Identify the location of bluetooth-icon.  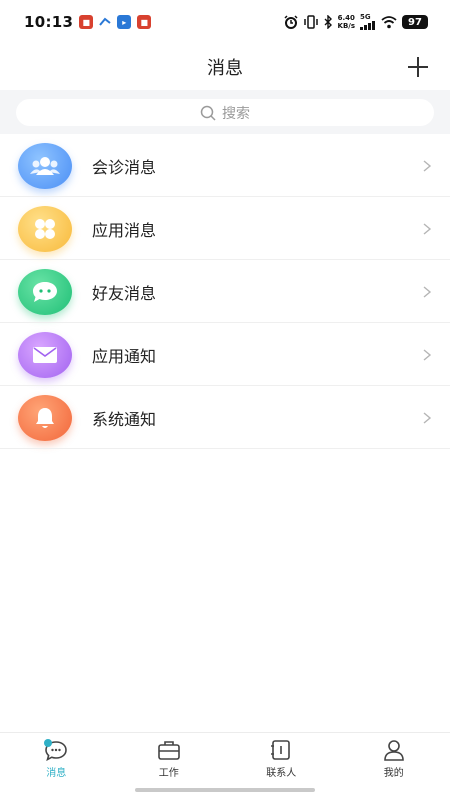
(328, 22).